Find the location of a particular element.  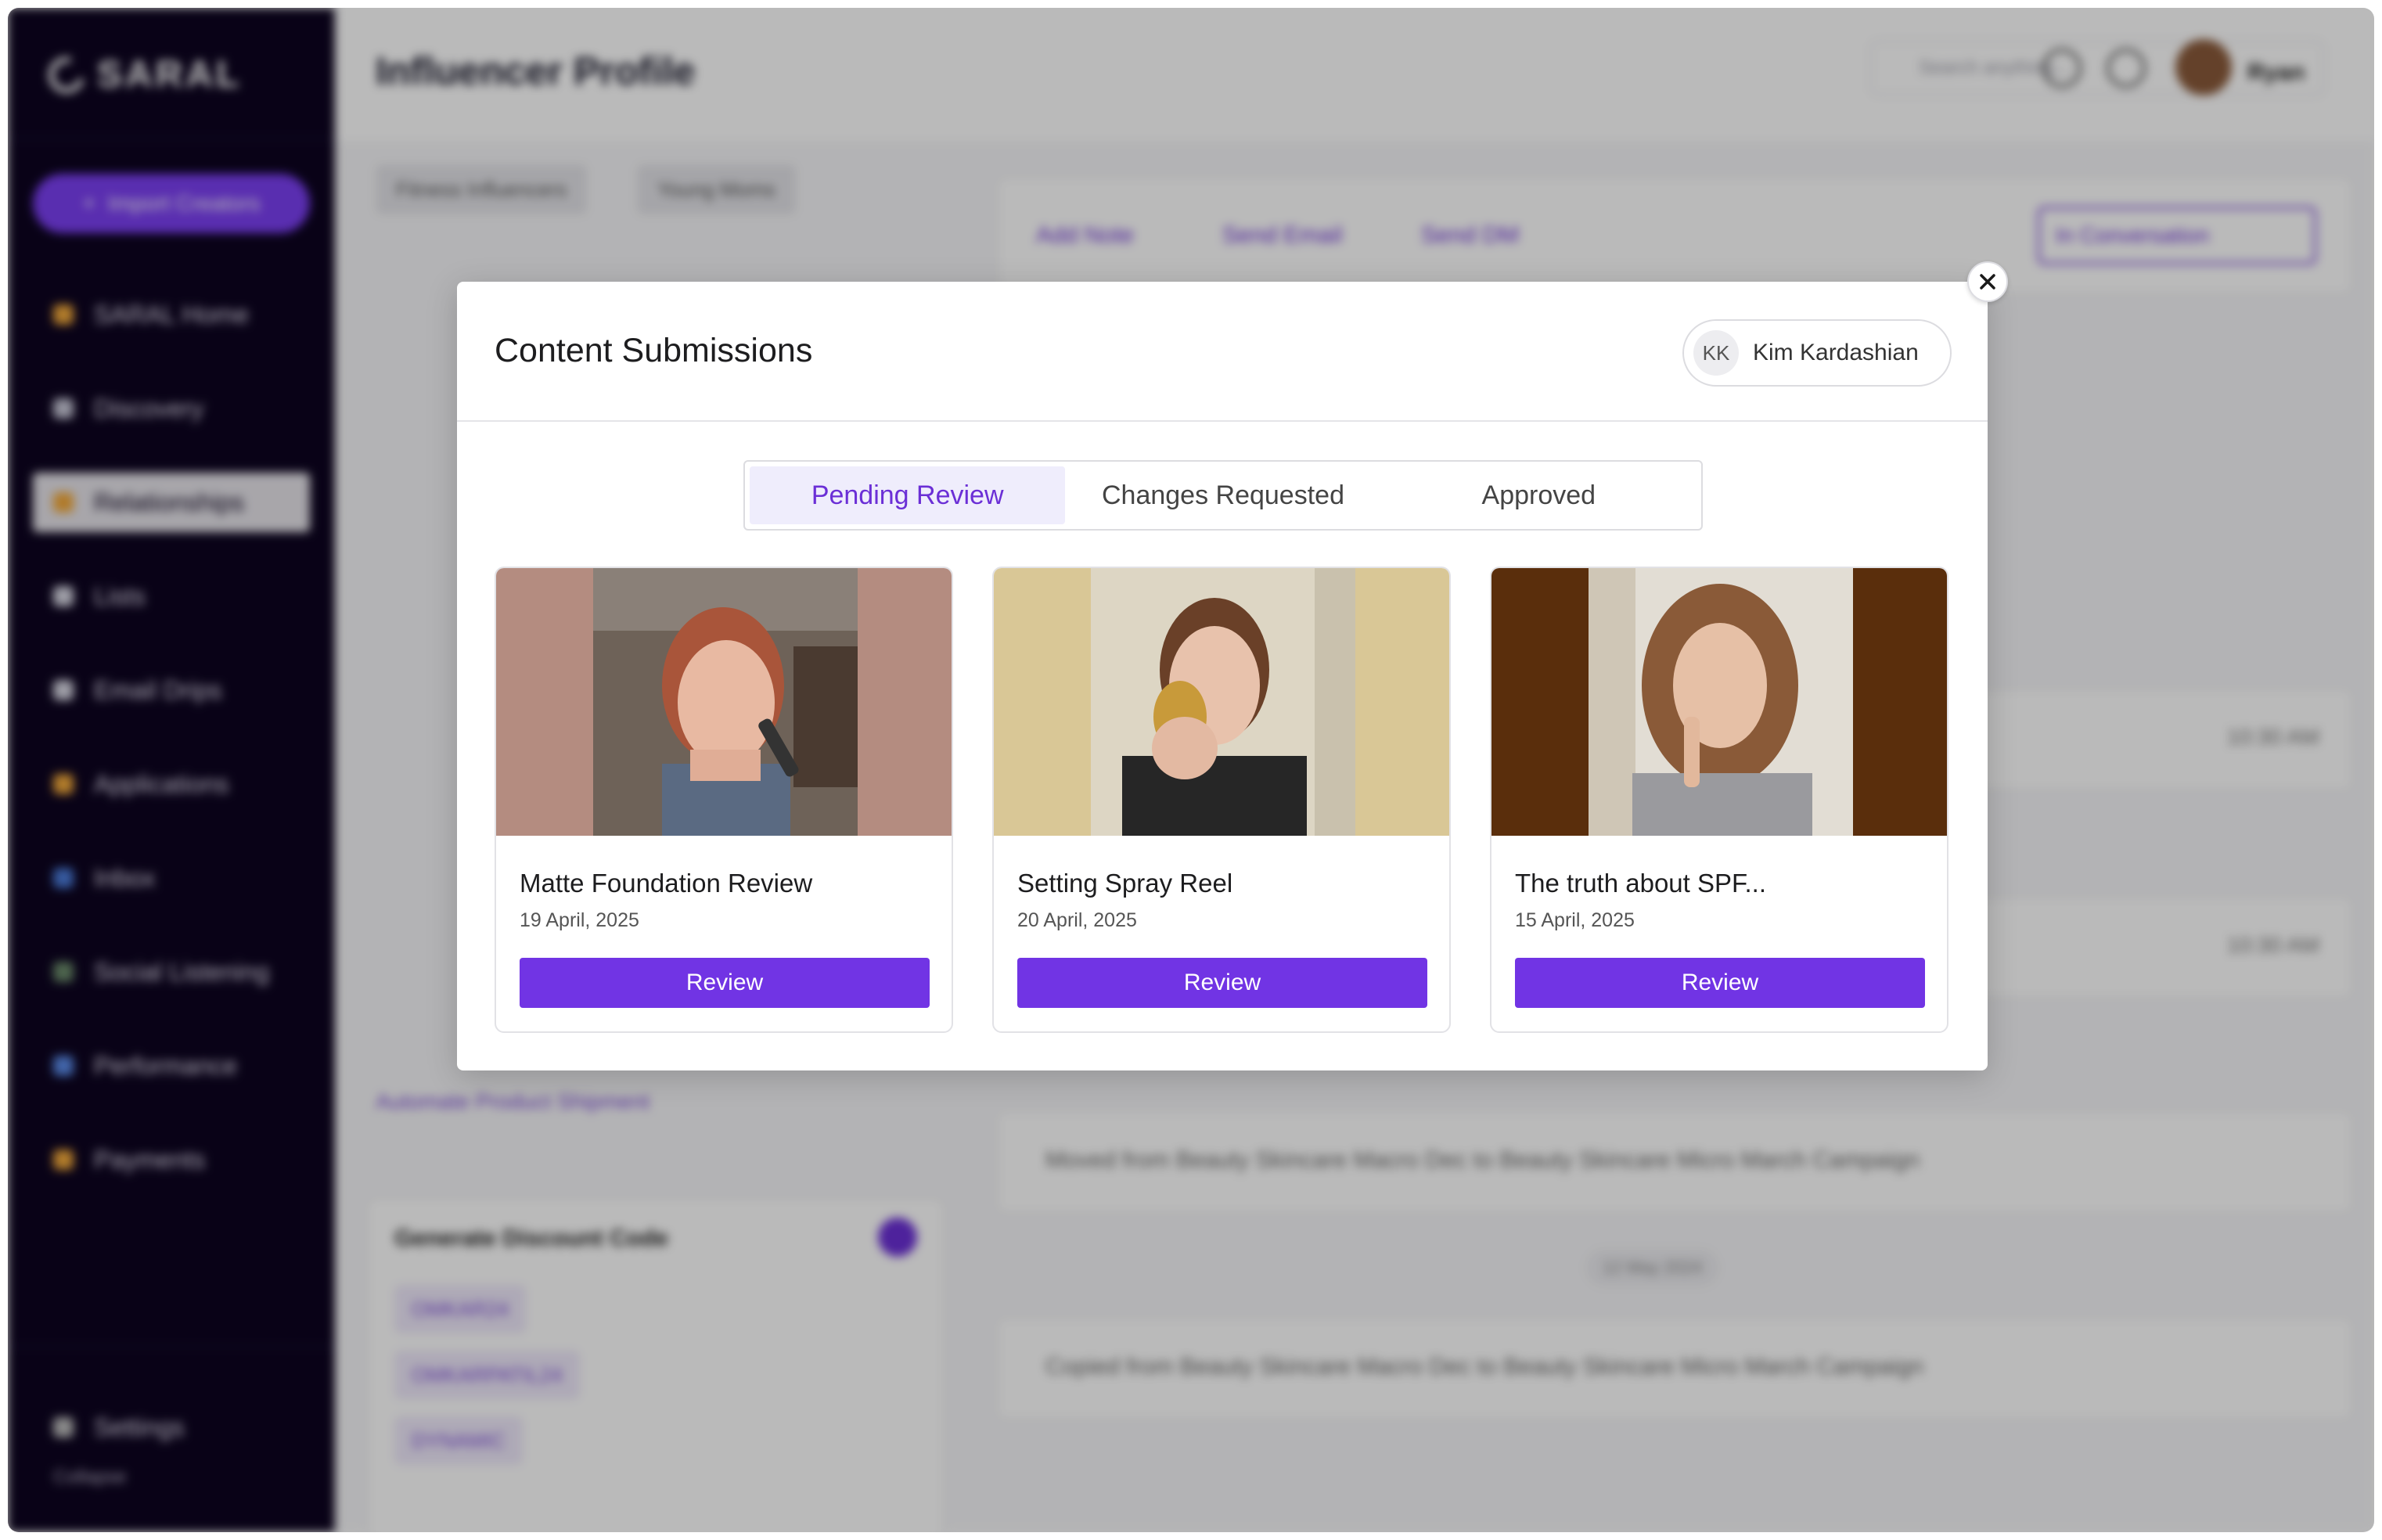

close-modal-button is located at coordinates (1987, 281).